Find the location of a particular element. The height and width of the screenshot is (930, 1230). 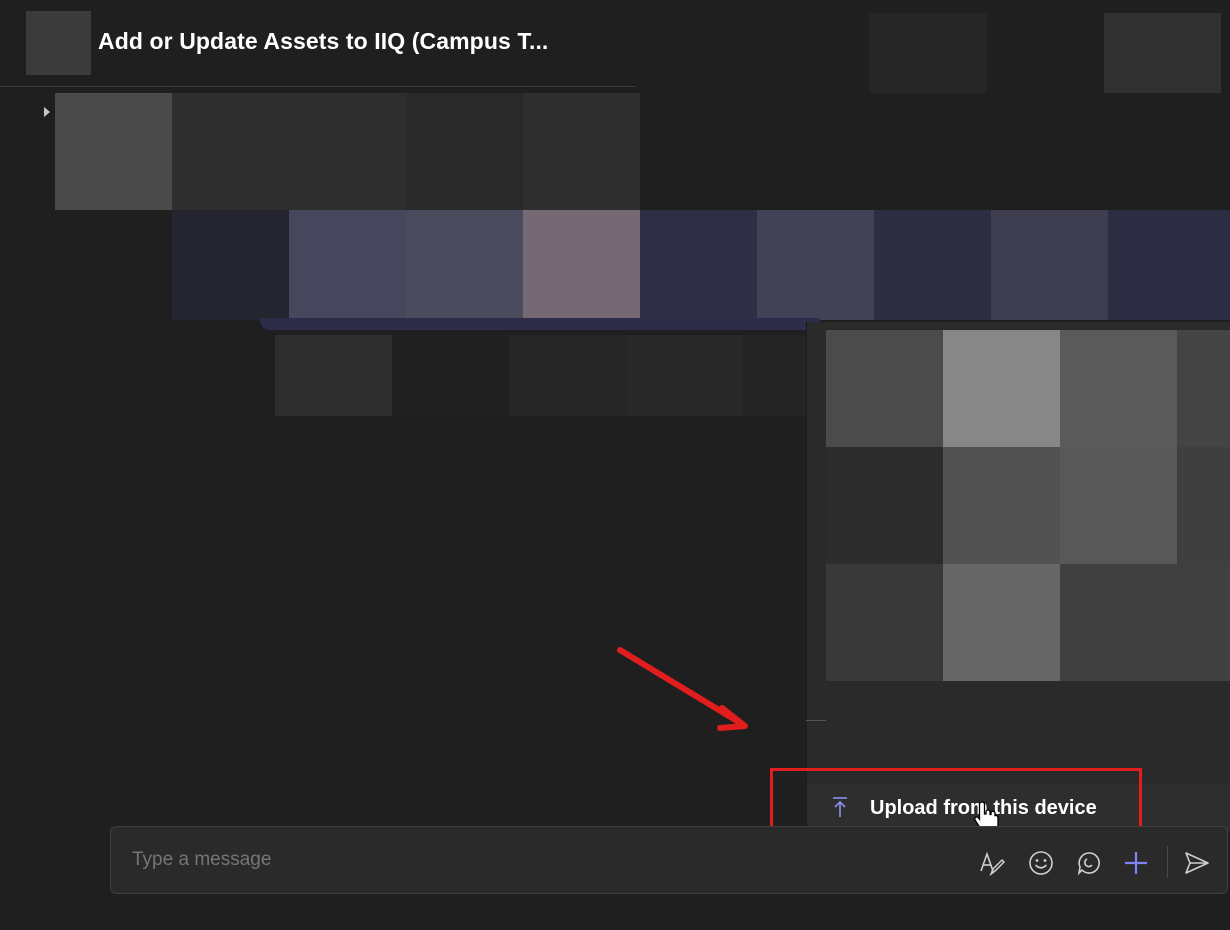

emoji-button is located at coordinates (1041, 863).